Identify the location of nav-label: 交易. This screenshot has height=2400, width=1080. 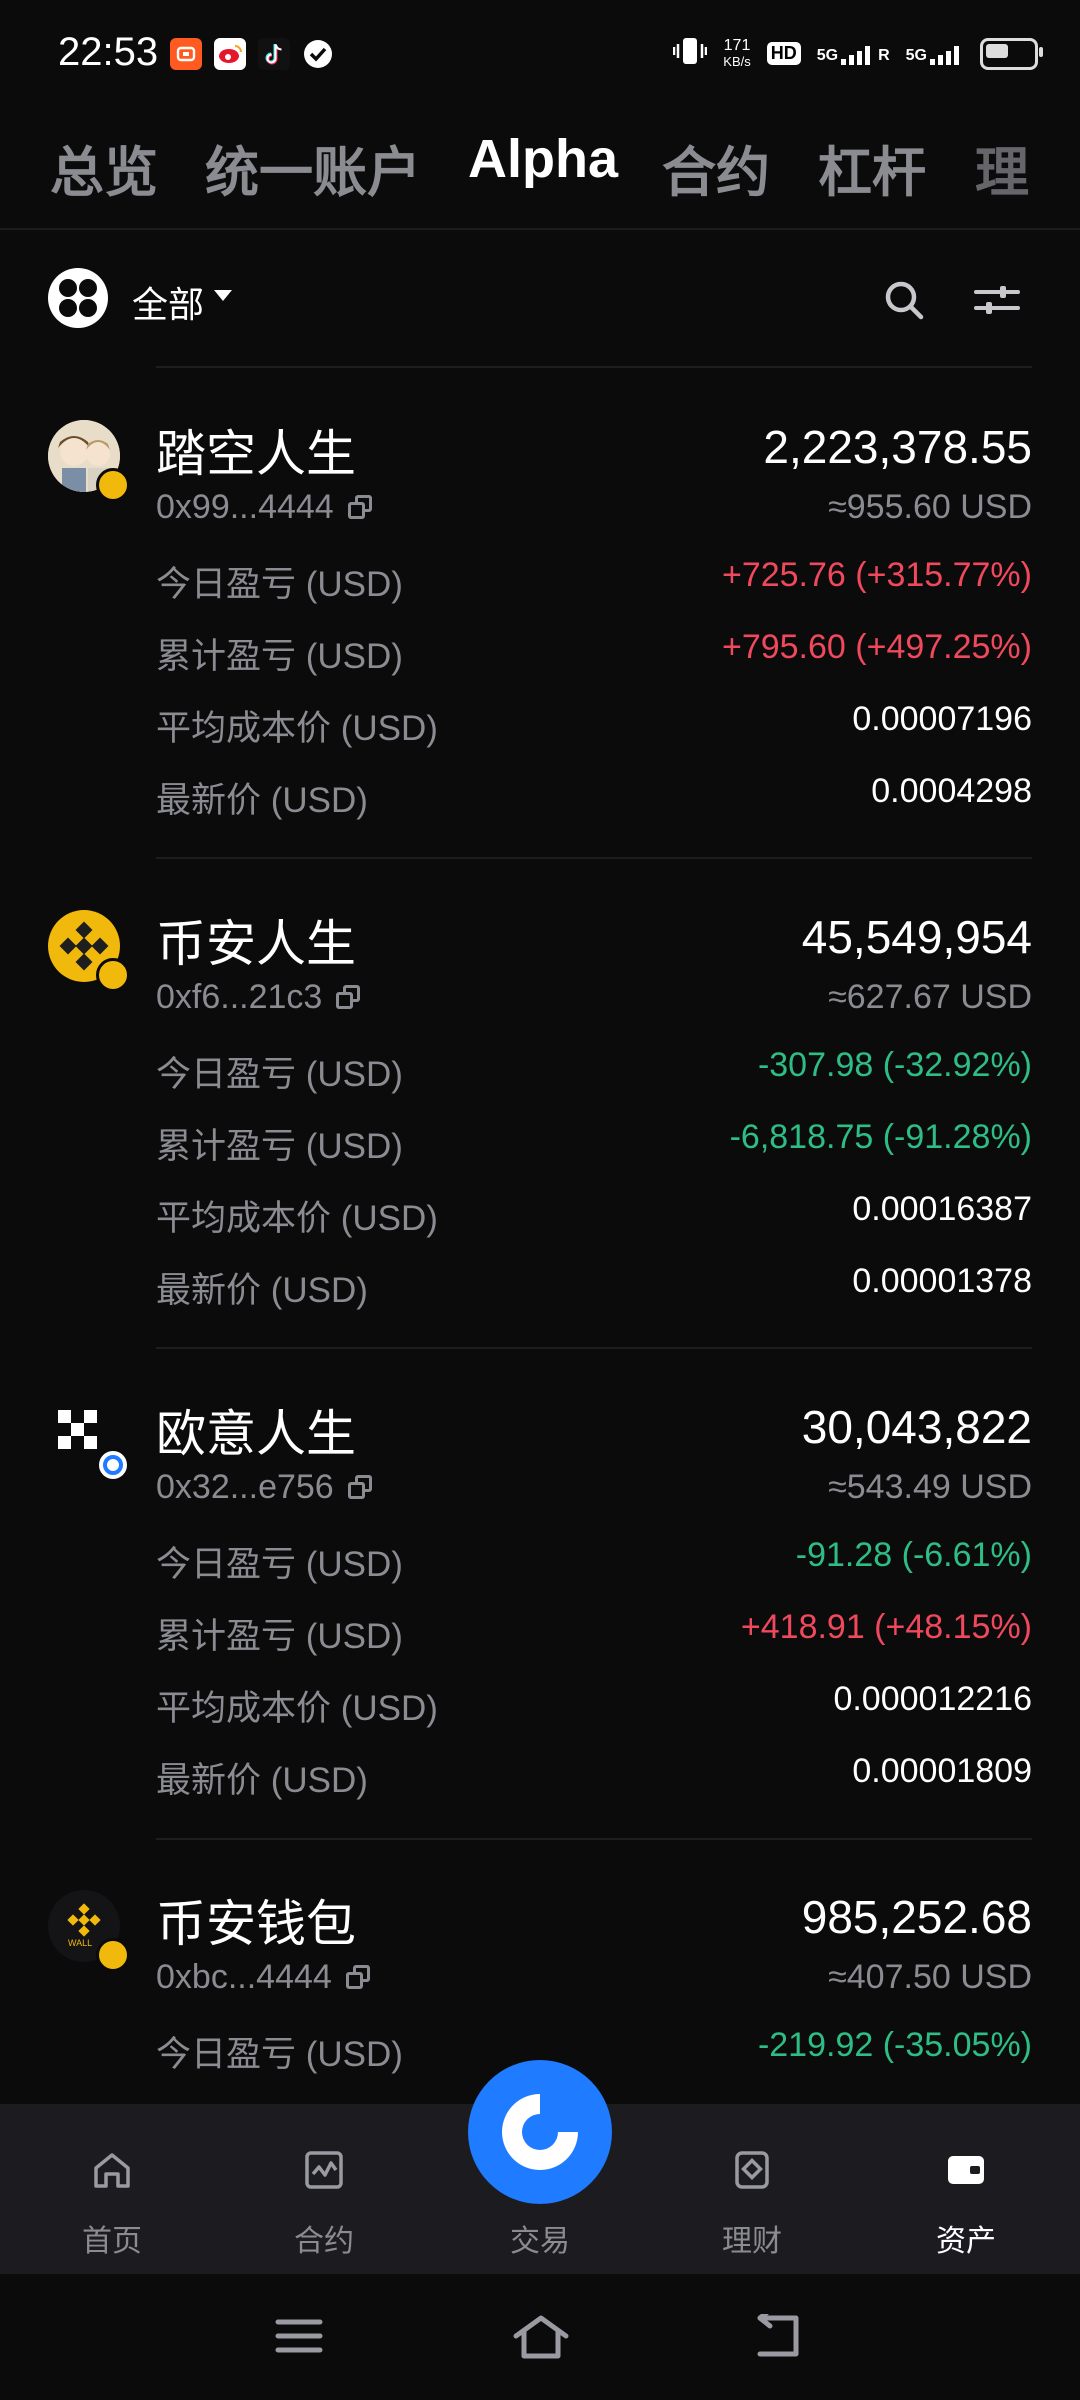
(540, 2241).